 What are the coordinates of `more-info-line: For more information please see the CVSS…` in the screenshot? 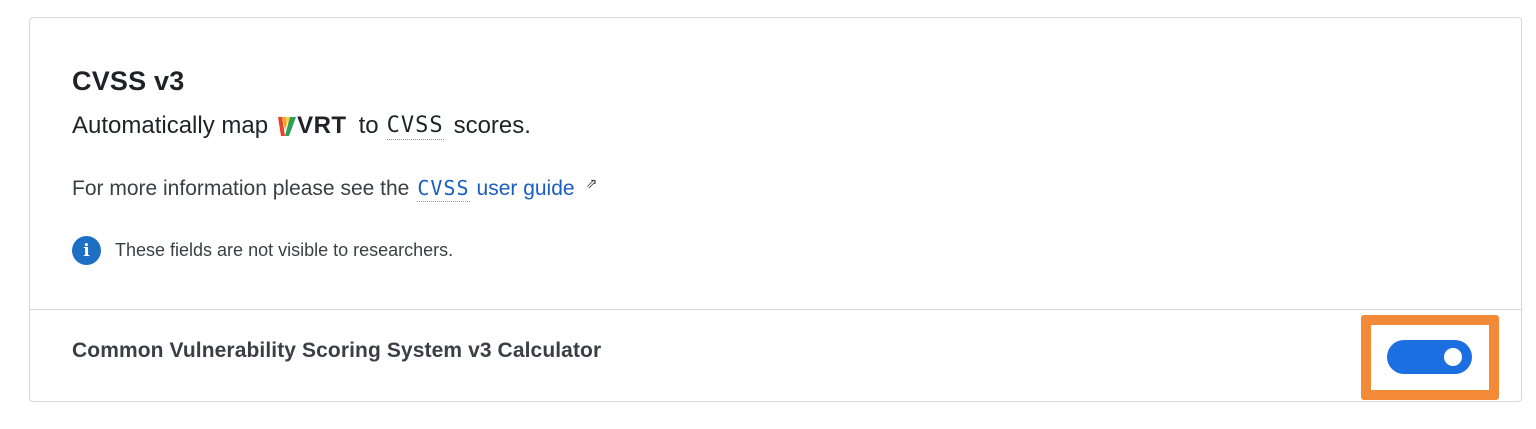 It's located at (335, 188).